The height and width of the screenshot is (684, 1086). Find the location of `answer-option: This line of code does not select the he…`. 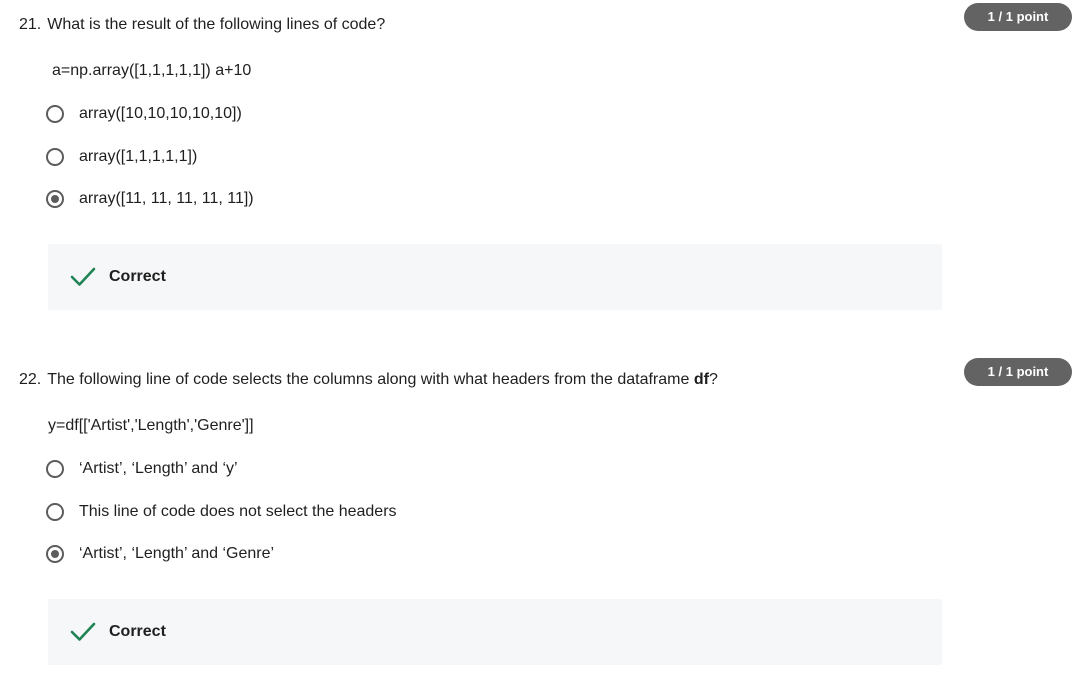

answer-option: This line of code does not select the he… is located at coordinates (221, 512).